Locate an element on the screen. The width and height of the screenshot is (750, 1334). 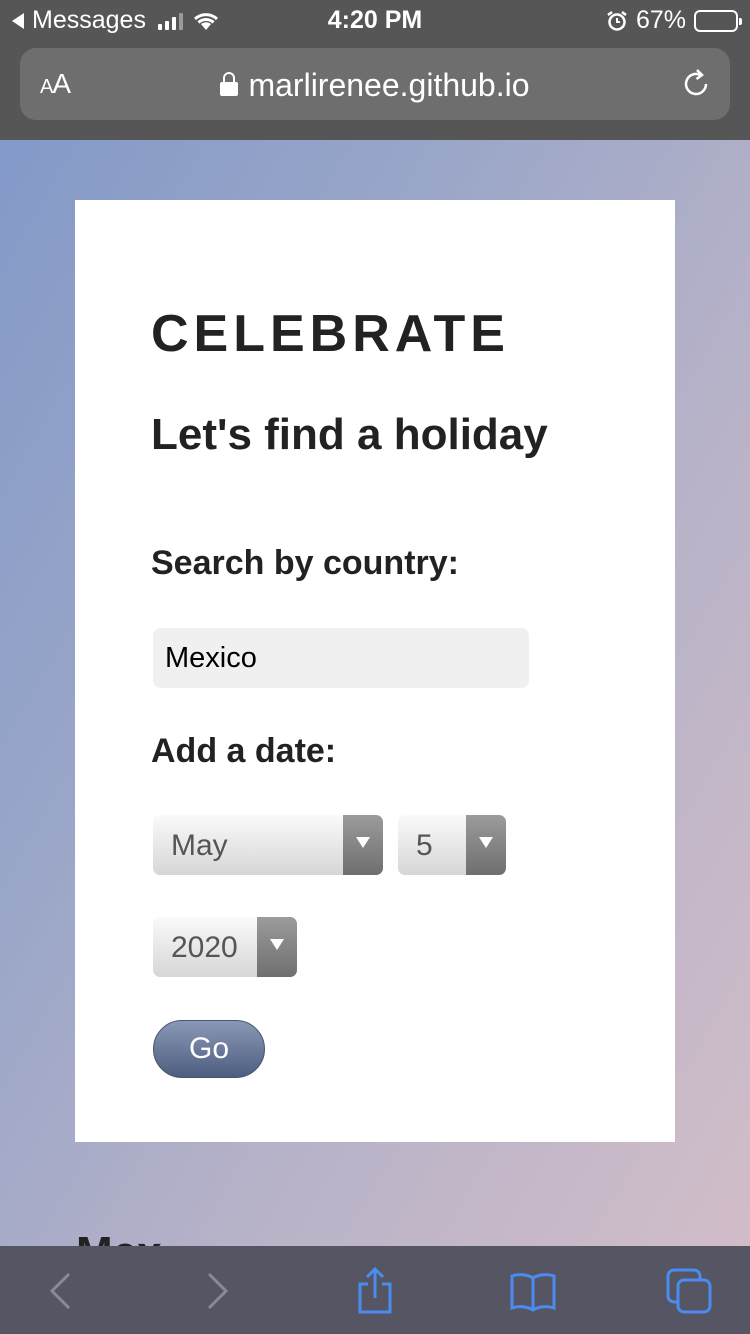
year-select: 2020 is located at coordinates (225, 947).